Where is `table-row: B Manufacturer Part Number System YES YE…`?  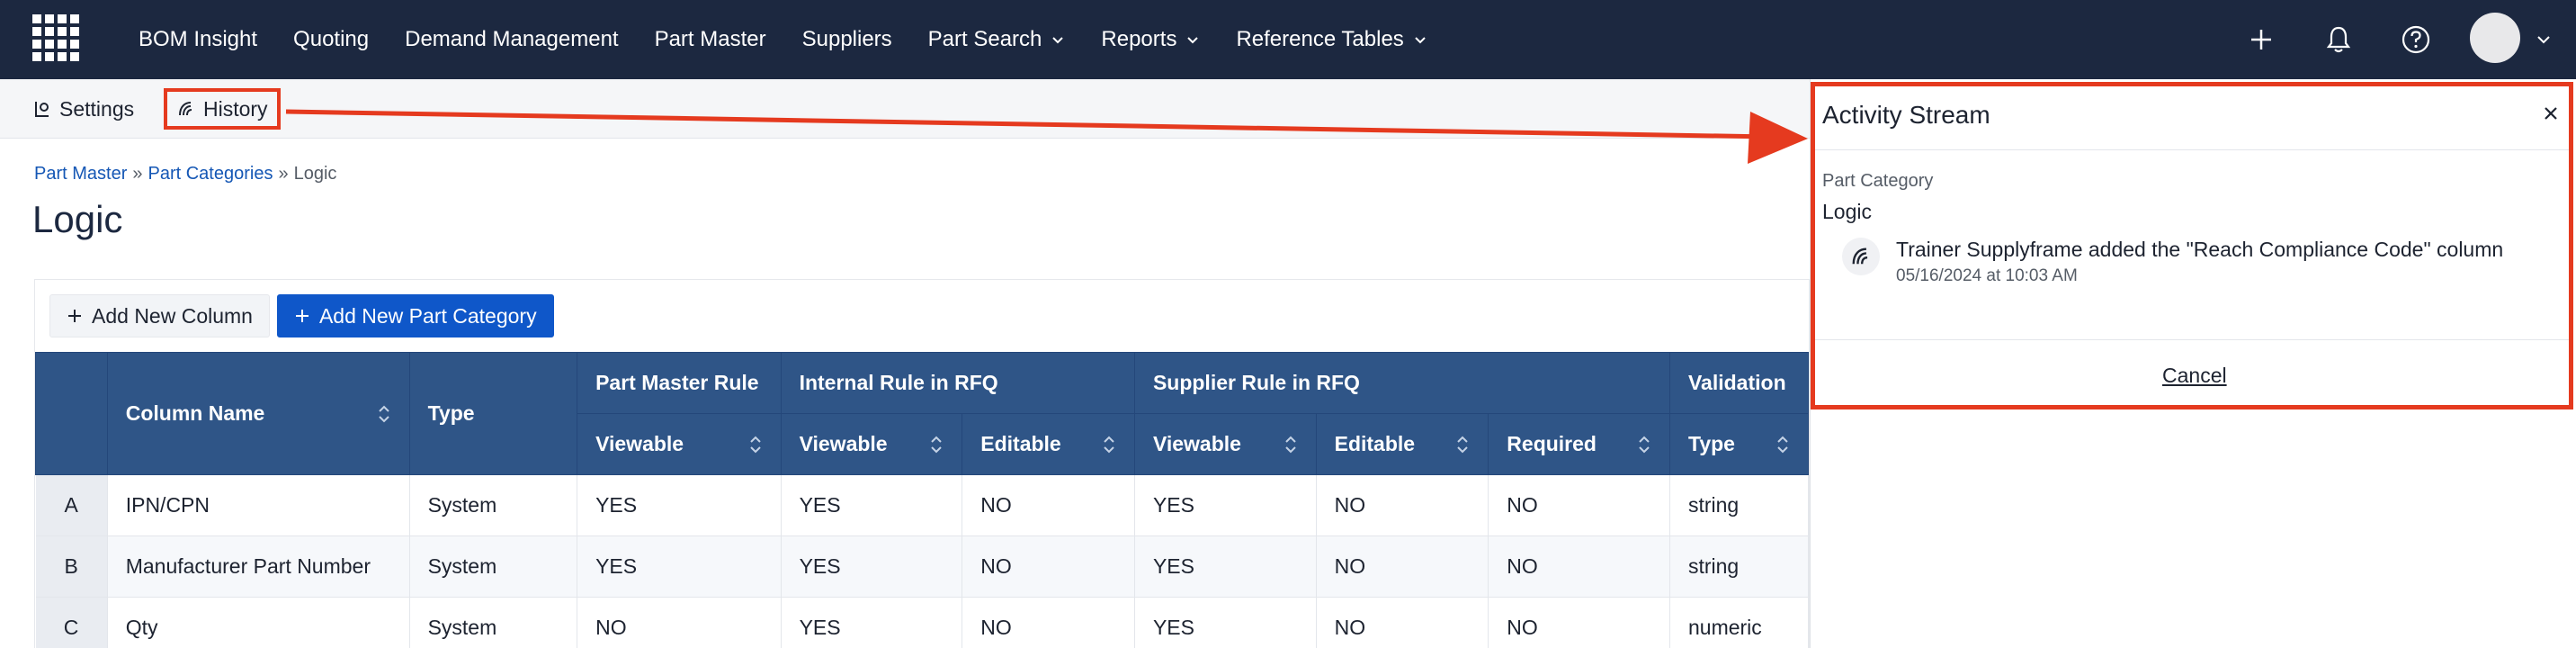 table-row: B Manufacturer Part Number System YES YE… is located at coordinates (922, 567).